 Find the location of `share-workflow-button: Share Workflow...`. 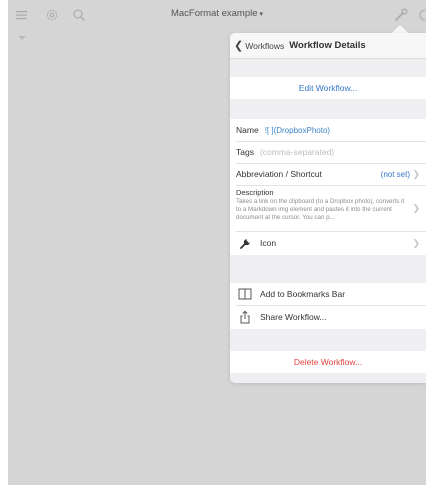

share-workflow-button: Share Workflow... is located at coordinates (328, 317).